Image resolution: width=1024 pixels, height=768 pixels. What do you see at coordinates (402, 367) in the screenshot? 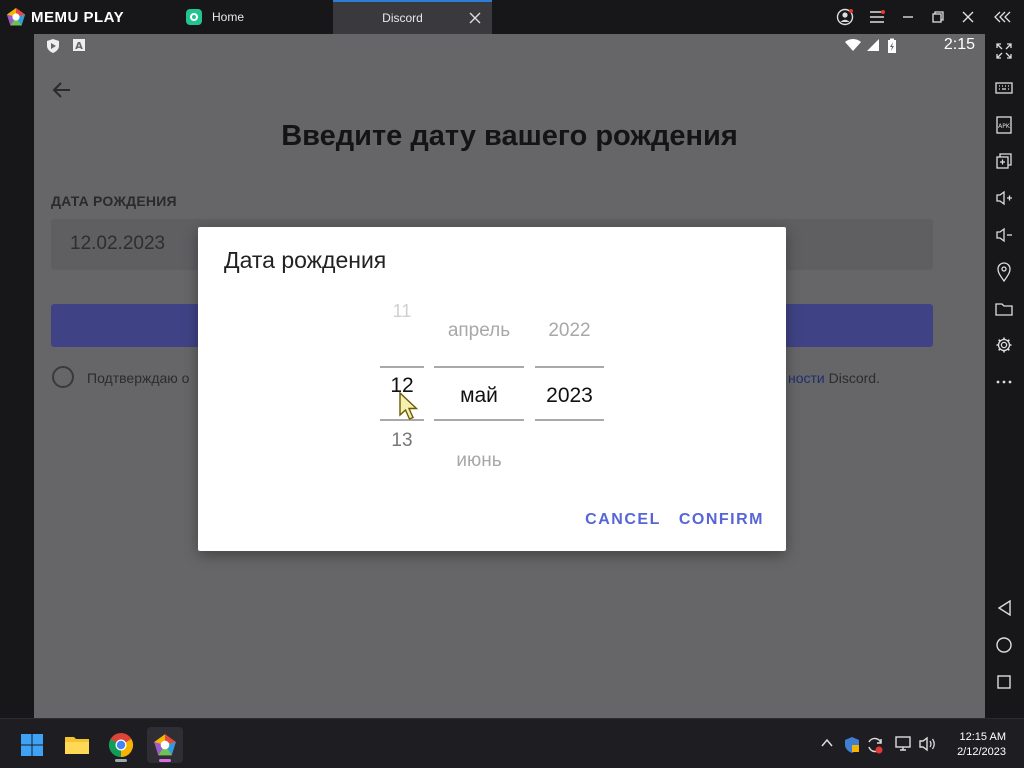
I see `day-divider-top` at bounding box center [402, 367].